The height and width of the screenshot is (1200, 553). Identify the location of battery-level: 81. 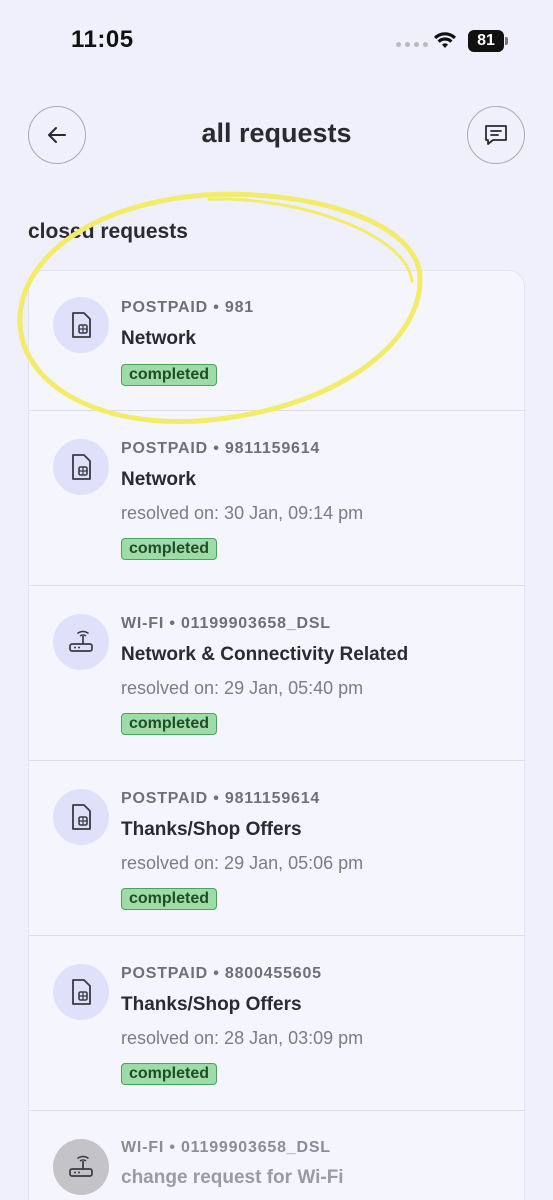
(486, 41).